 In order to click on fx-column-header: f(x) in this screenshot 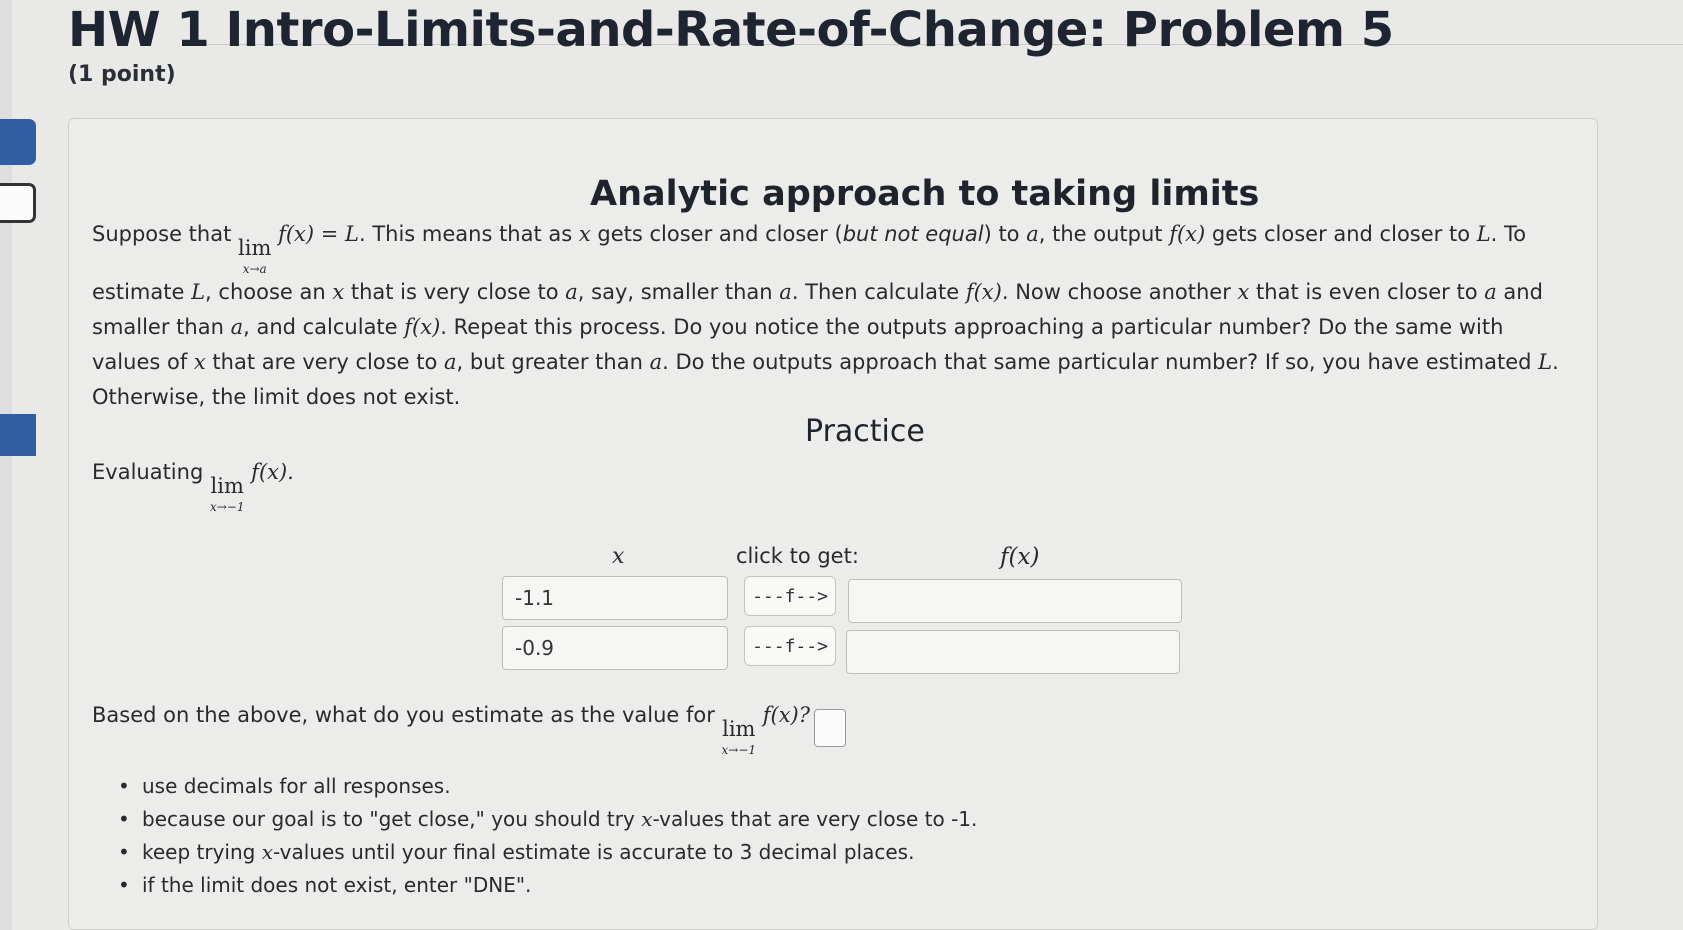, I will do `click(1020, 557)`.